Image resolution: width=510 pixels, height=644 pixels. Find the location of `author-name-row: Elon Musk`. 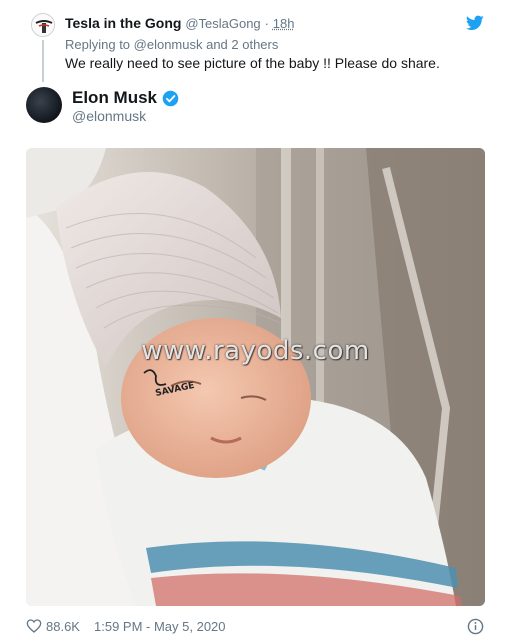

author-name-row: Elon Musk is located at coordinates (125, 98).